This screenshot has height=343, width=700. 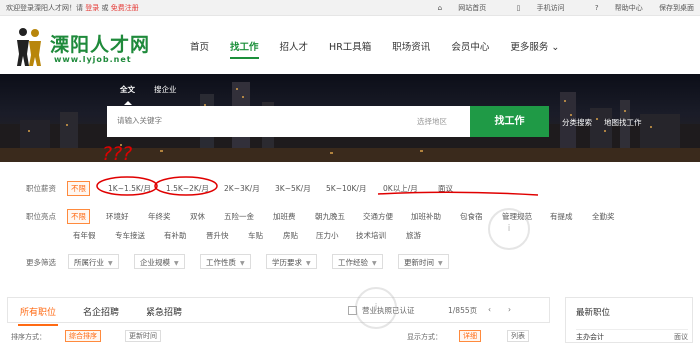 What do you see at coordinates (127, 94) in the screenshot?
I see `search-tab-fulltext: 全文` at bounding box center [127, 94].